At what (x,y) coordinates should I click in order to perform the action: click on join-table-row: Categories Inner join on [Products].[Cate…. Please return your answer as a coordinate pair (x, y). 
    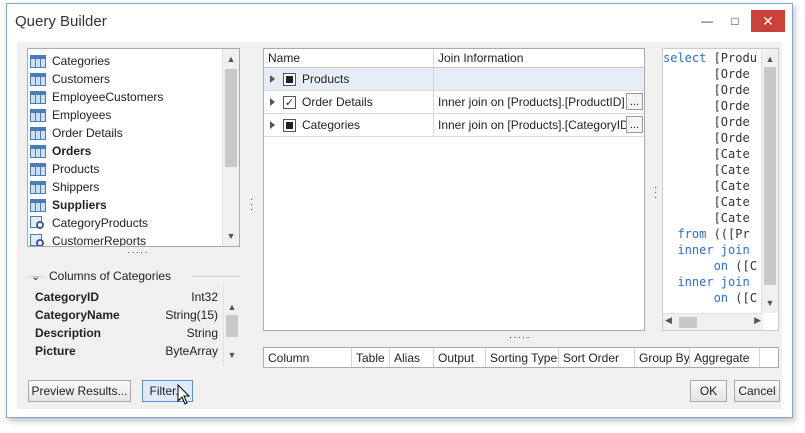
    Looking at the image, I should click on (454, 125).